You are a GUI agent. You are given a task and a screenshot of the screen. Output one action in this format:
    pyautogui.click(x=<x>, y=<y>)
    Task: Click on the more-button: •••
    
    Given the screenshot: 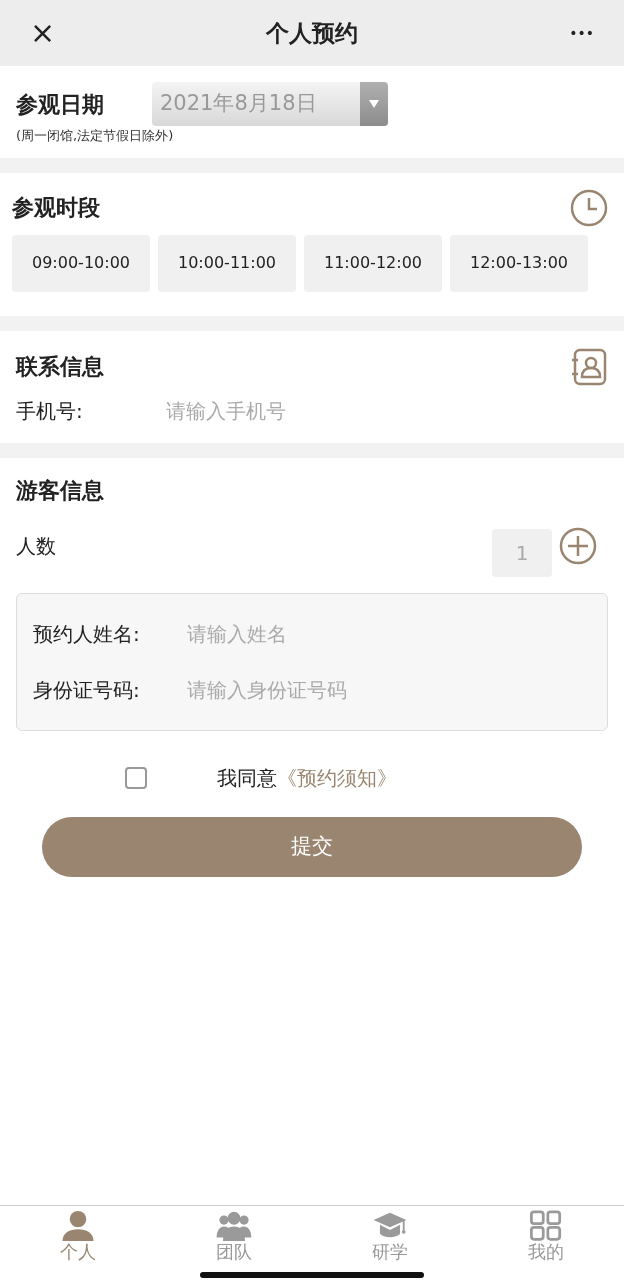 What is the action you would take?
    pyautogui.click(x=581, y=33)
    